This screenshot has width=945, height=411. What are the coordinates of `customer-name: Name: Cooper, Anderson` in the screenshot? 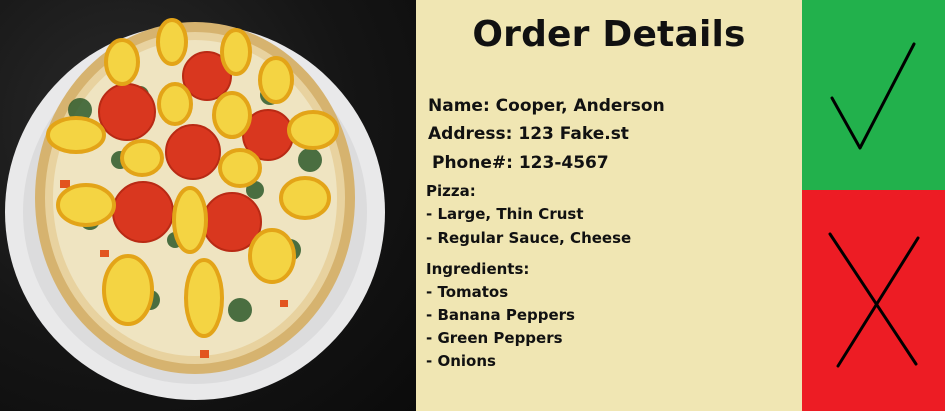 It's located at (546, 106).